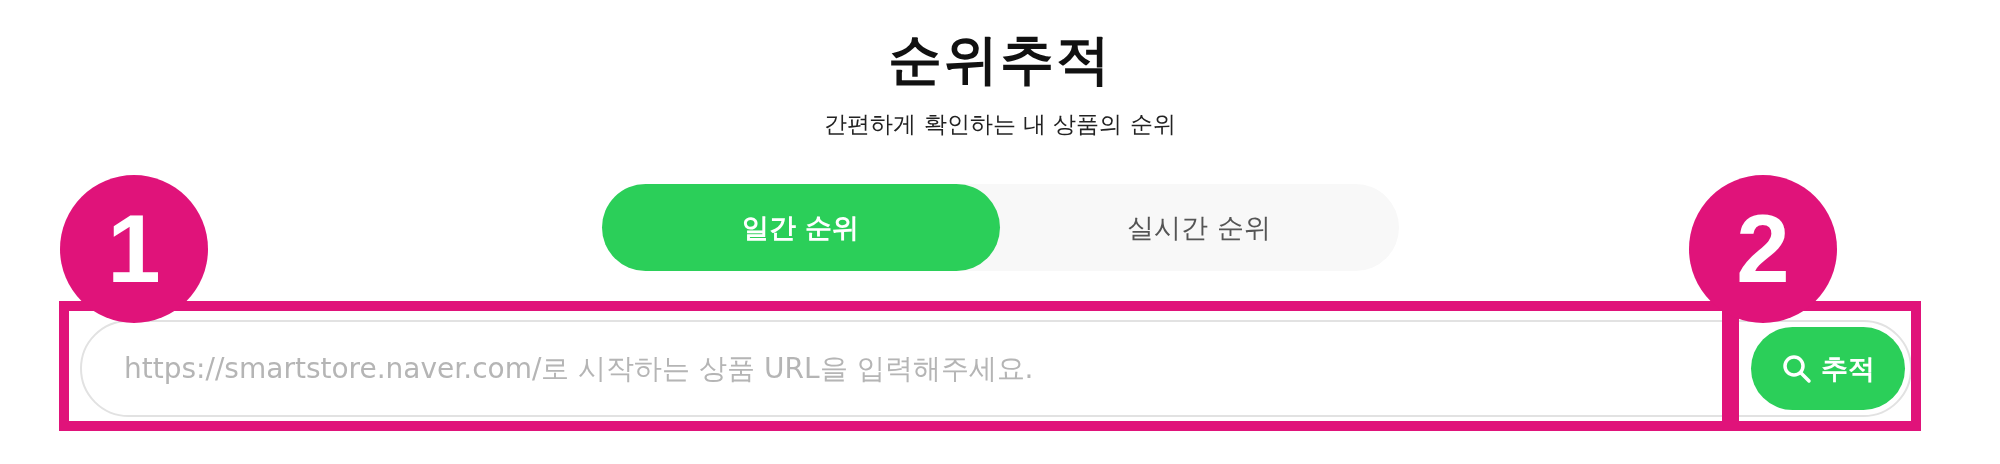 The image size is (2000, 464). I want to click on tab: 일간 순위, so click(800, 227).